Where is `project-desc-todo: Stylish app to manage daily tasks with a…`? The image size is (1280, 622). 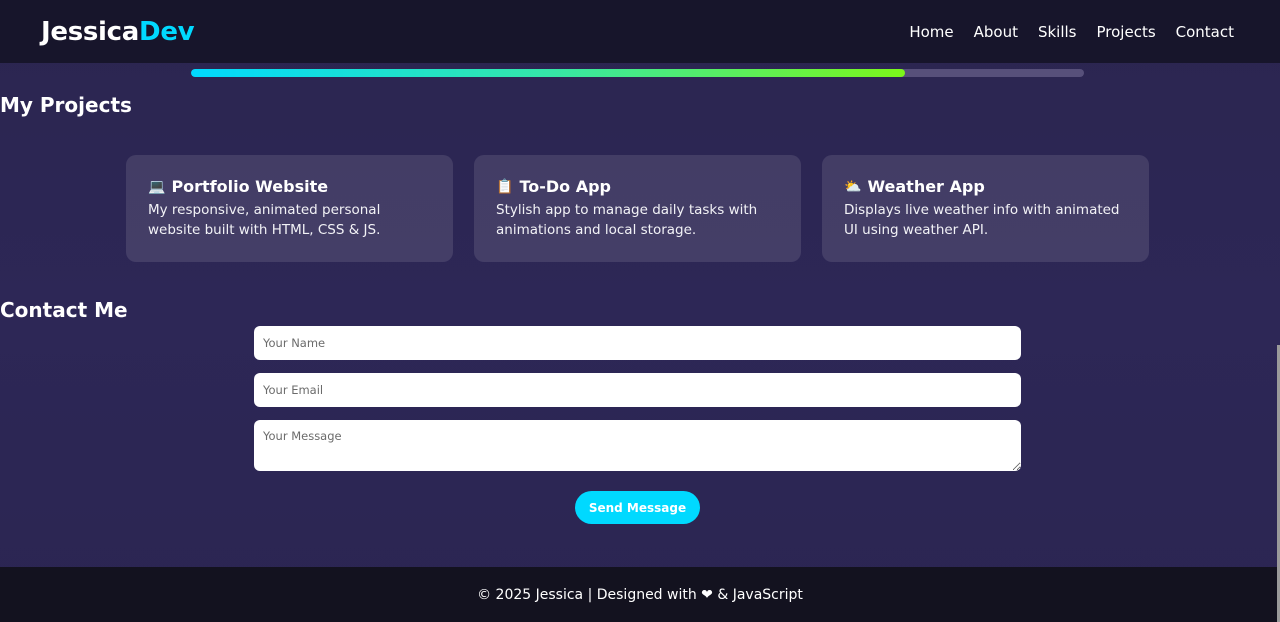
project-desc-todo: Stylish app to manage daily tasks with a… is located at coordinates (627, 220).